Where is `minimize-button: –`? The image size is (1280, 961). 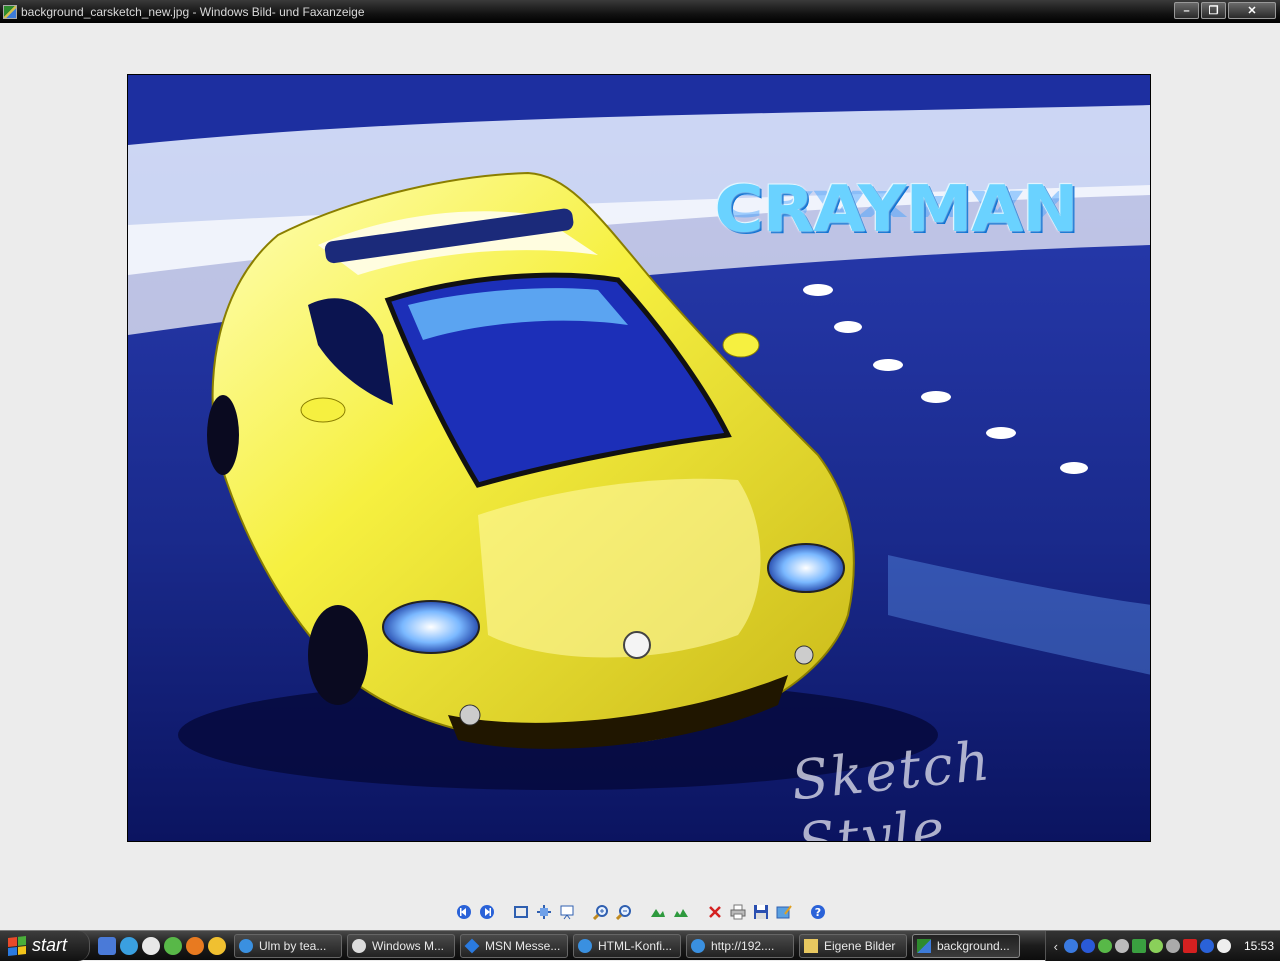
minimize-button: – is located at coordinates (1186, 10).